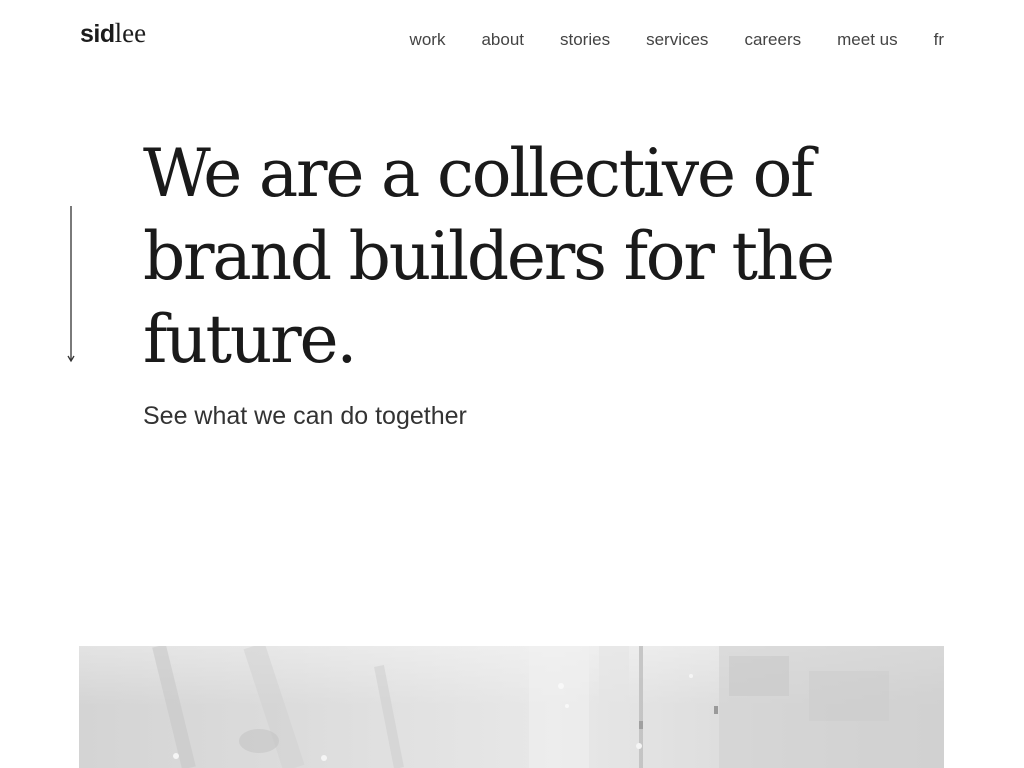 Image resolution: width=1024 pixels, height=768 pixels. What do you see at coordinates (585, 40) in the screenshot?
I see `nav-link-stories: stories` at bounding box center [585, 40].